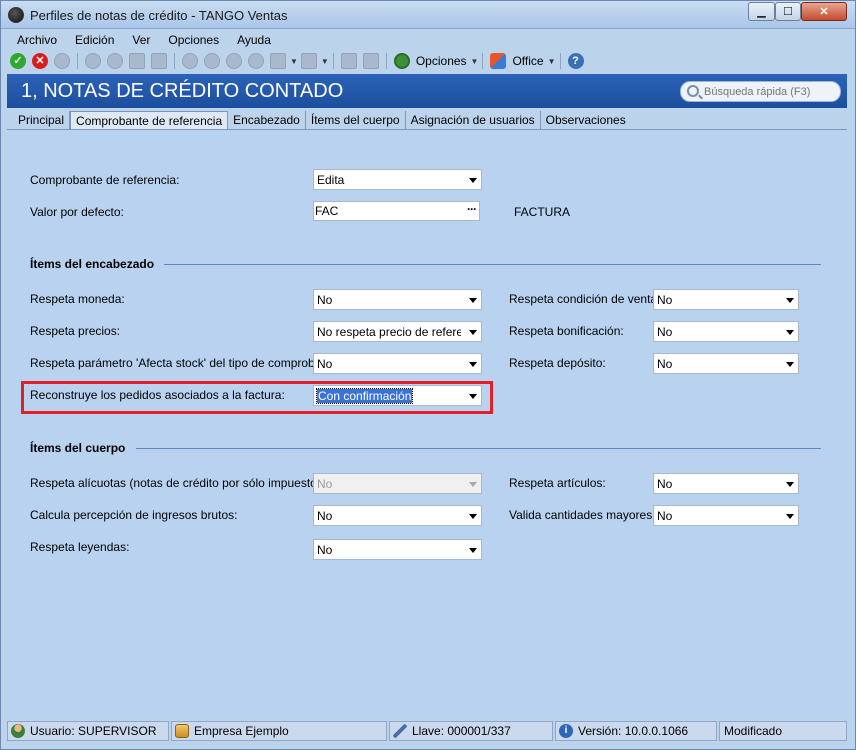  Describe the element at coordinates (575, 61) in the screenshot. I see `help-icon: ?` at that location.